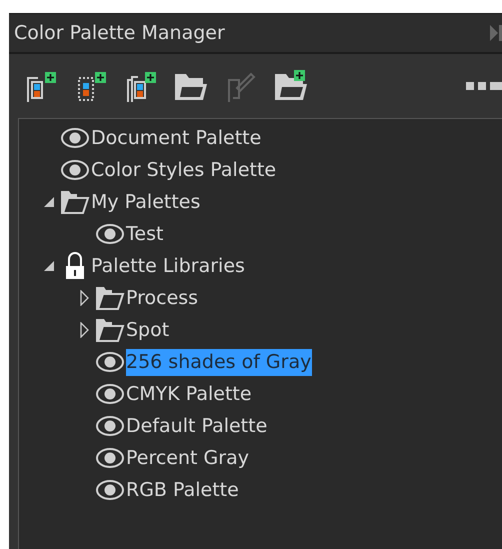  Describe the element at coordinates (176, 138) in the screenshot. I see `tree-item: Document Palette` at that location.